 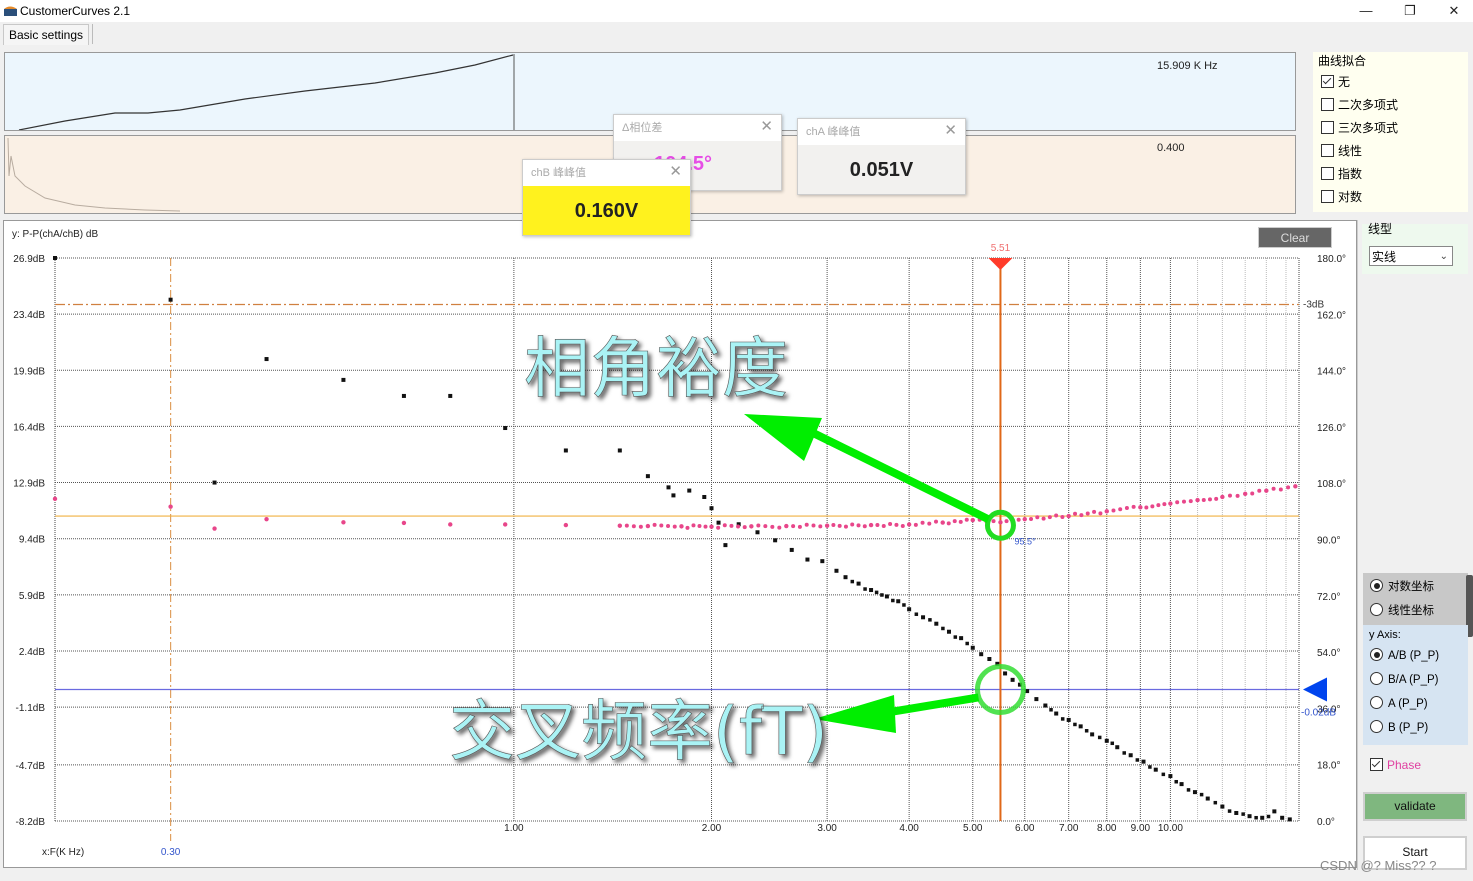 I want to click on y-axis-a-option: A (P_P), so click(x=1399, y=704).